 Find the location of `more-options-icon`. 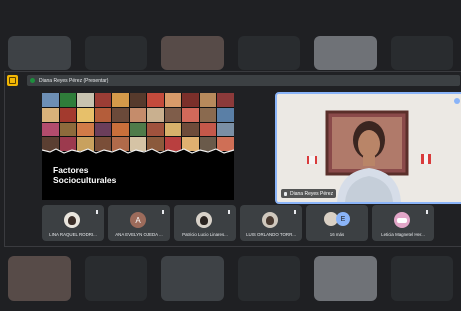

more-options-icon is located at coordinates (457, 101).